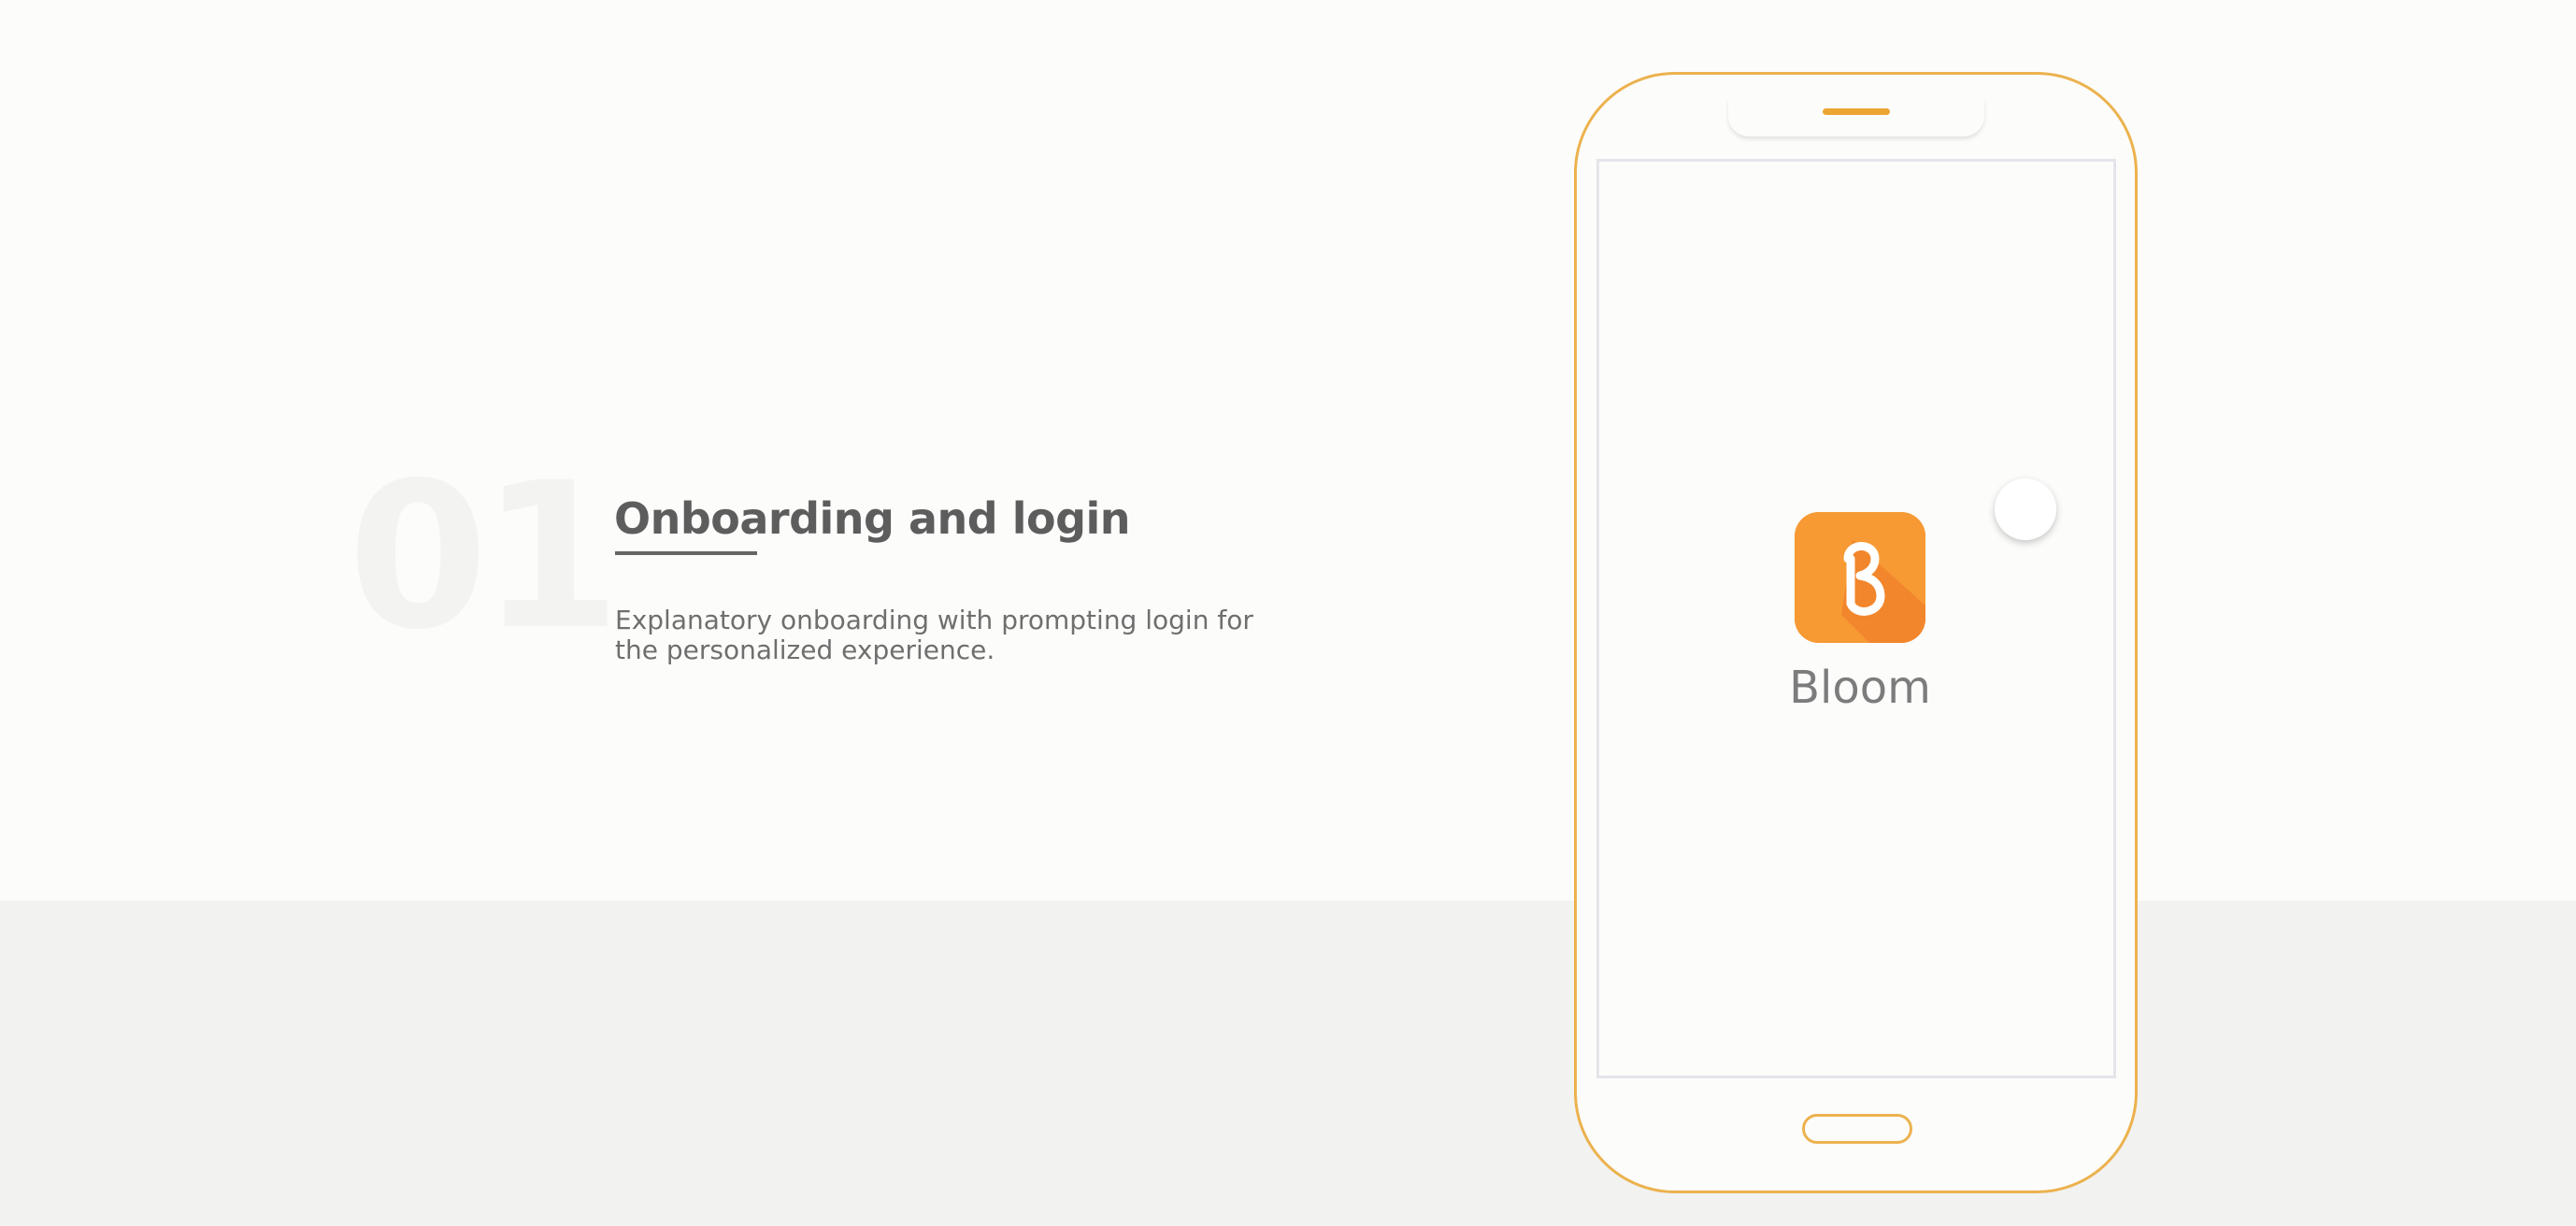 Image resolution: width=2576 pixels, height=1226 pixels. What do you see at coordinates (1856, 111) in the screenshot?
I see `phone-speaker` at bounding box center [1856, 111].